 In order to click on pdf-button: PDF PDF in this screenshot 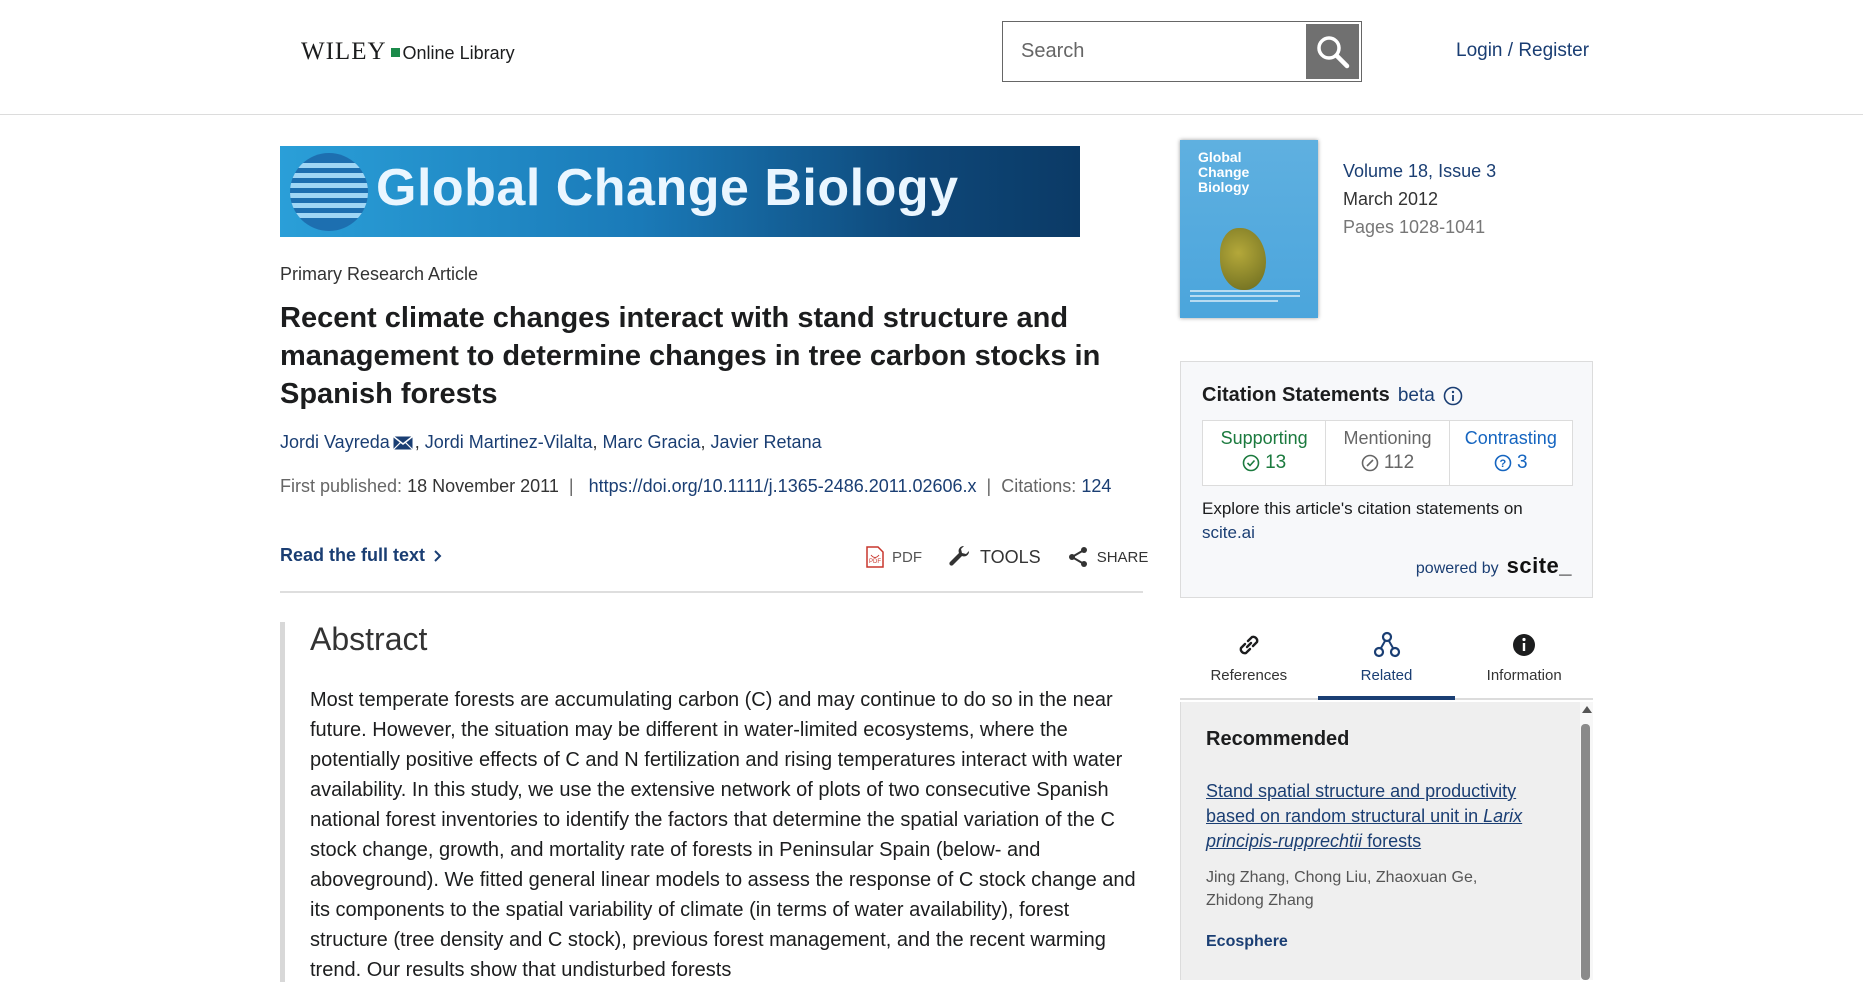, I will do `click(894, 557)`.